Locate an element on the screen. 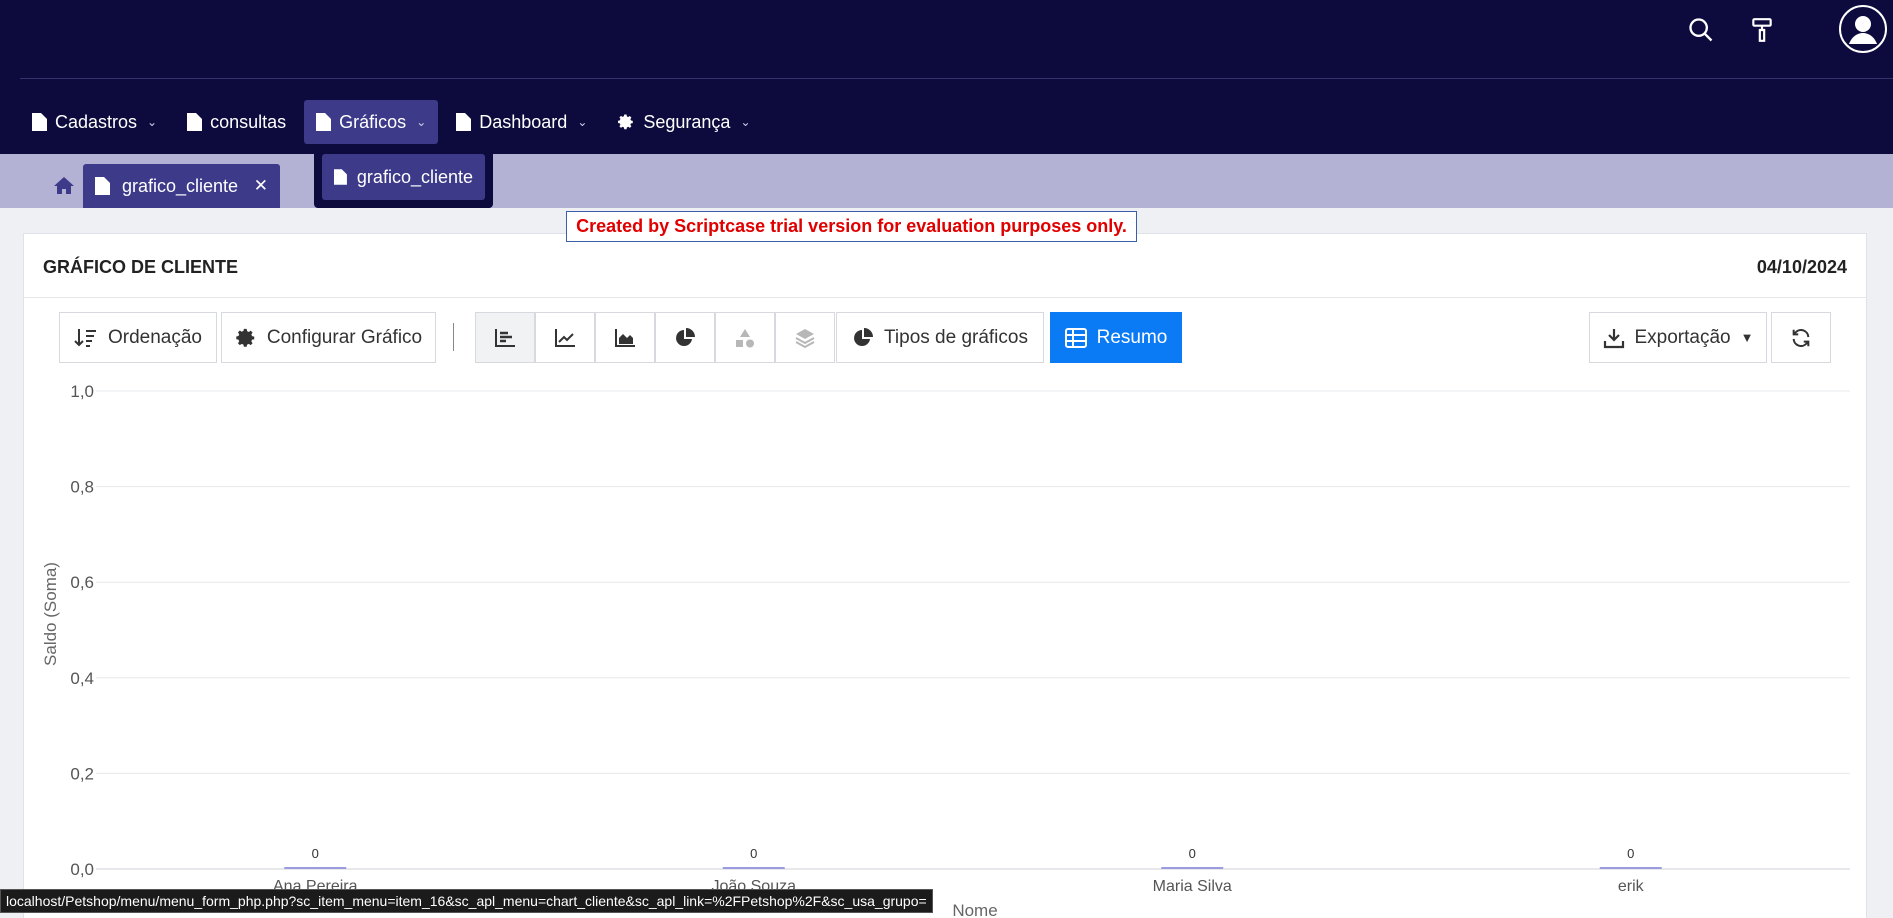  export-label: Exportação is located at coordinates (1682, 337).